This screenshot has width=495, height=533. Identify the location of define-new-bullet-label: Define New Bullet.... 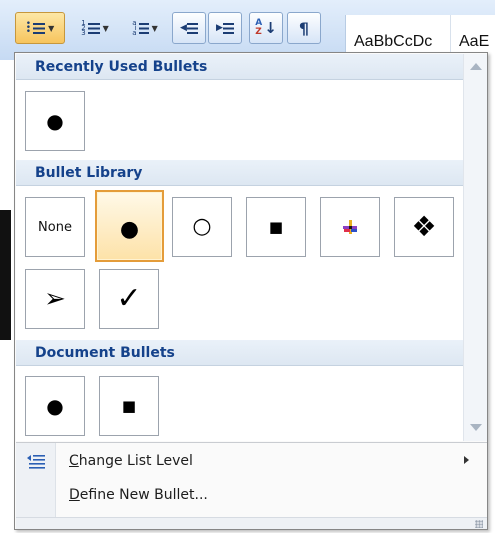
(138, 495).